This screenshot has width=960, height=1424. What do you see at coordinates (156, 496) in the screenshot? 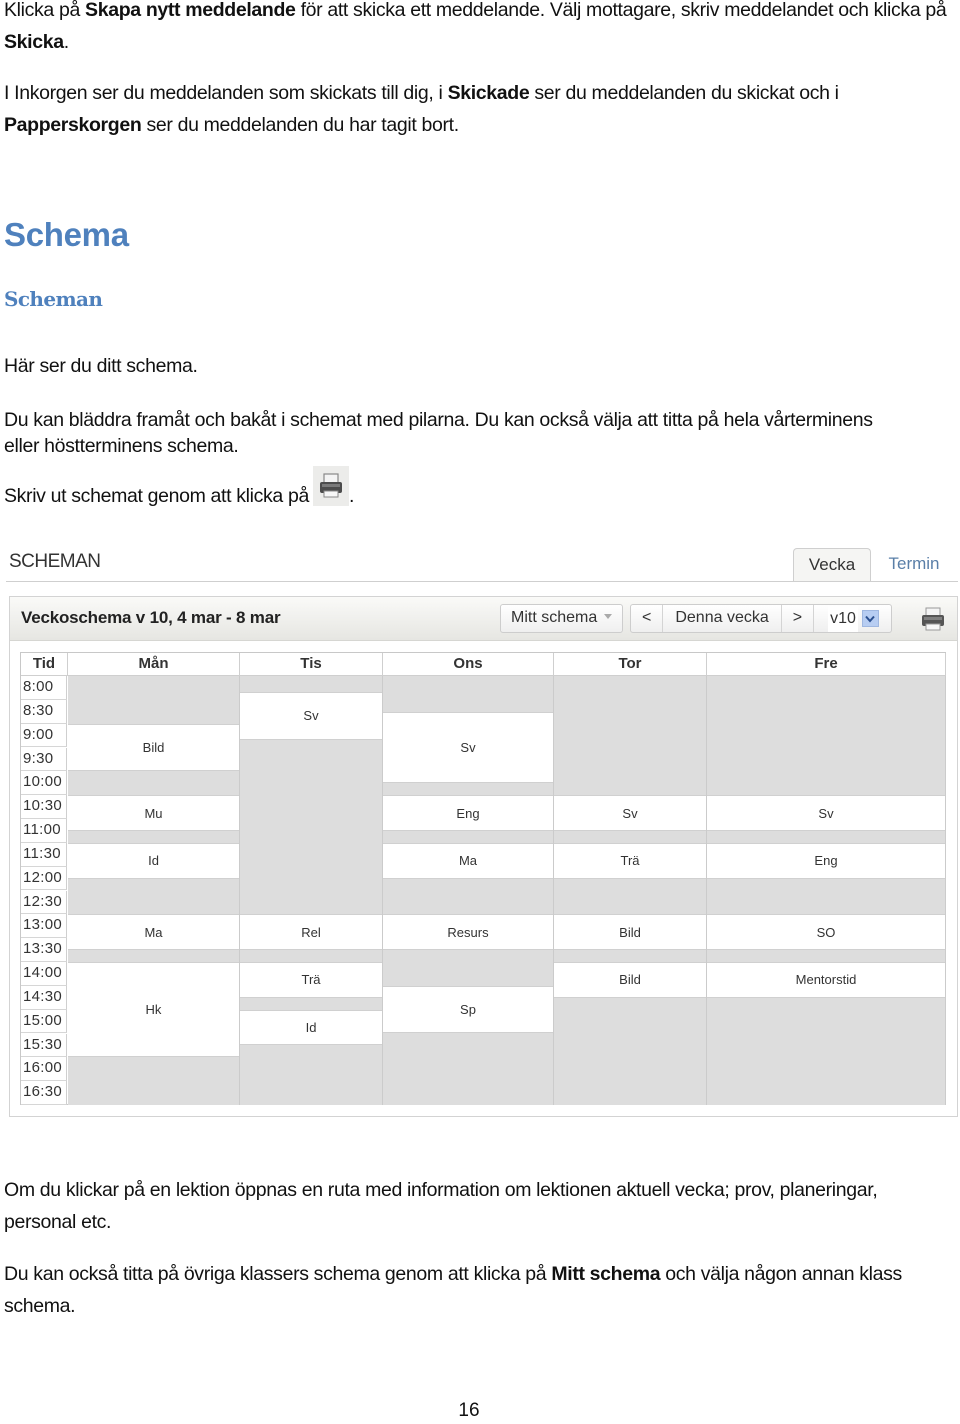
I see `text: Skriv ut schemat genom att klicka på` at bounding box center [156, 496].